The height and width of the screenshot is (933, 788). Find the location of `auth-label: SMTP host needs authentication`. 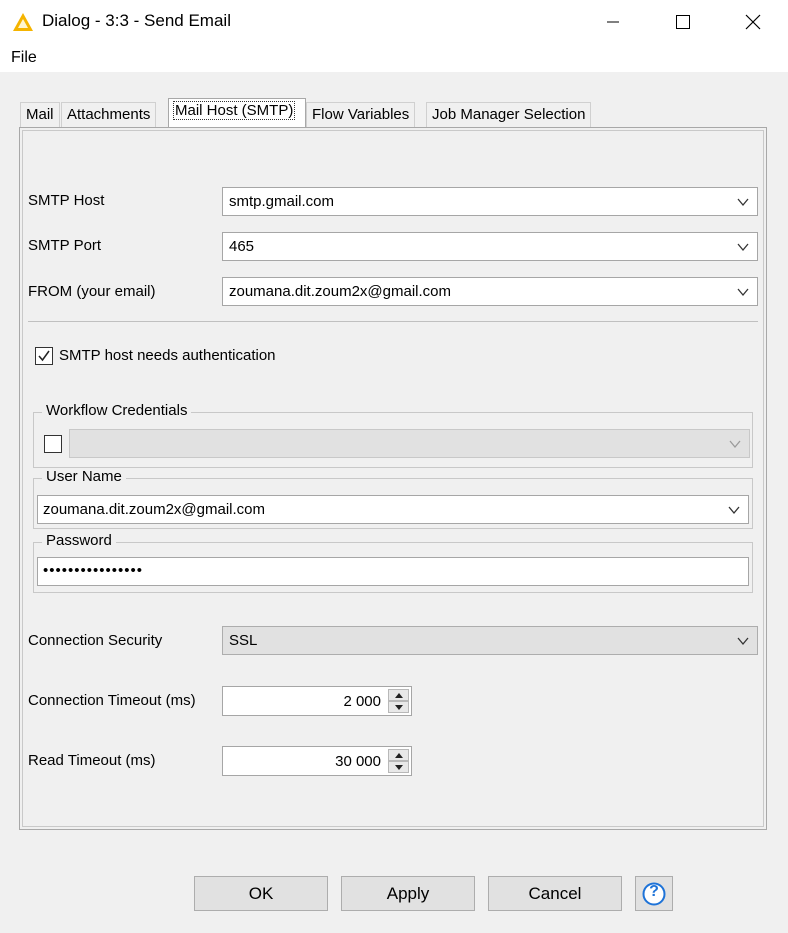

auth-label: SMTP host needs authentication is located at coordinates (167, 355).